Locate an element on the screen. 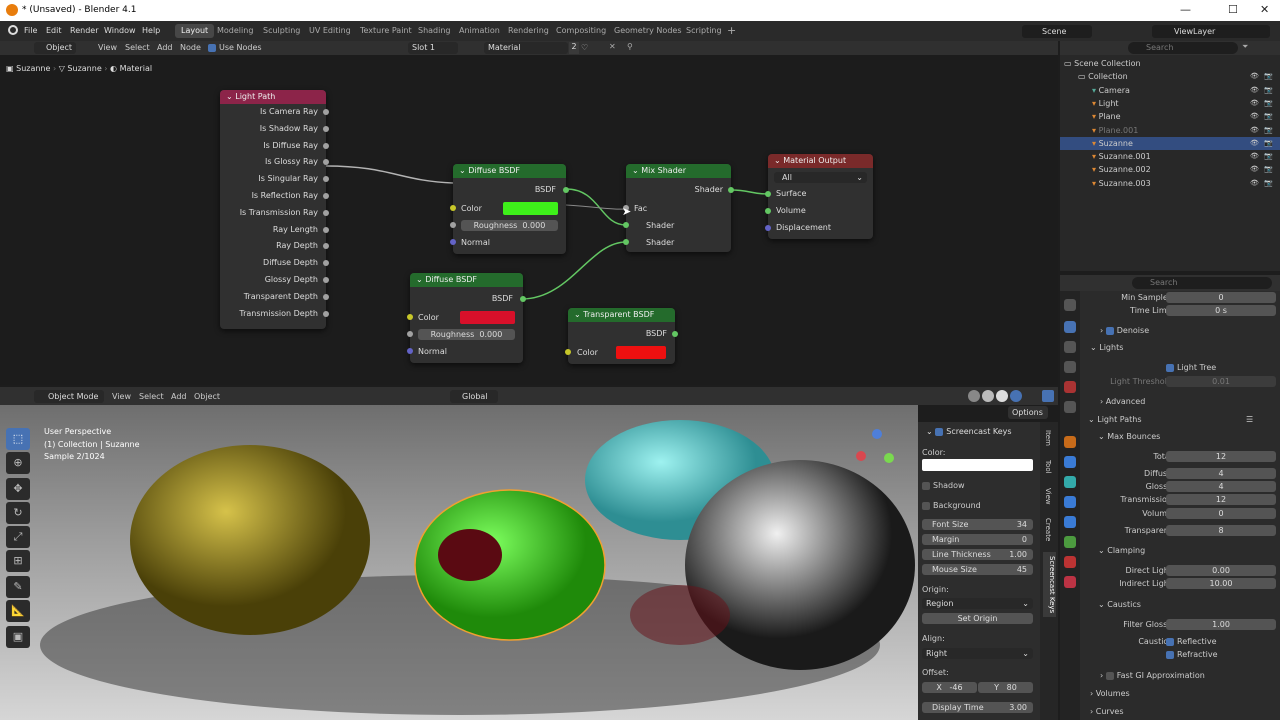 The image size is (1280, 720). add-workspace-icon: + is located at coordinates (731, 30).